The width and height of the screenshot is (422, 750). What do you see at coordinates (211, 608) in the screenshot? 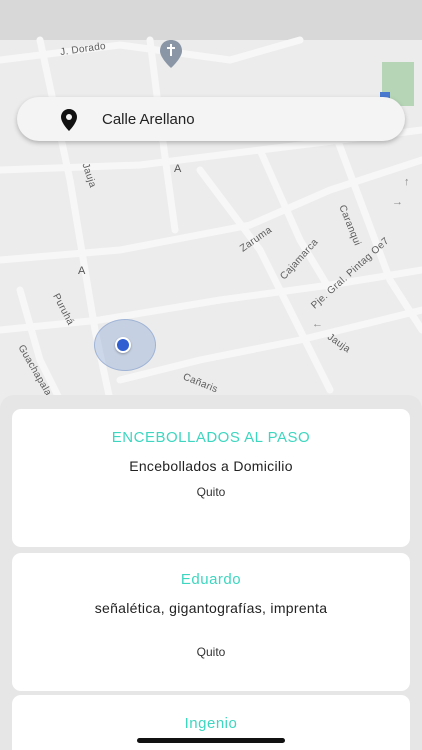
I see `result-subtitle: señalética, gigantografías, imprenta` at bounding box center [211, 608].